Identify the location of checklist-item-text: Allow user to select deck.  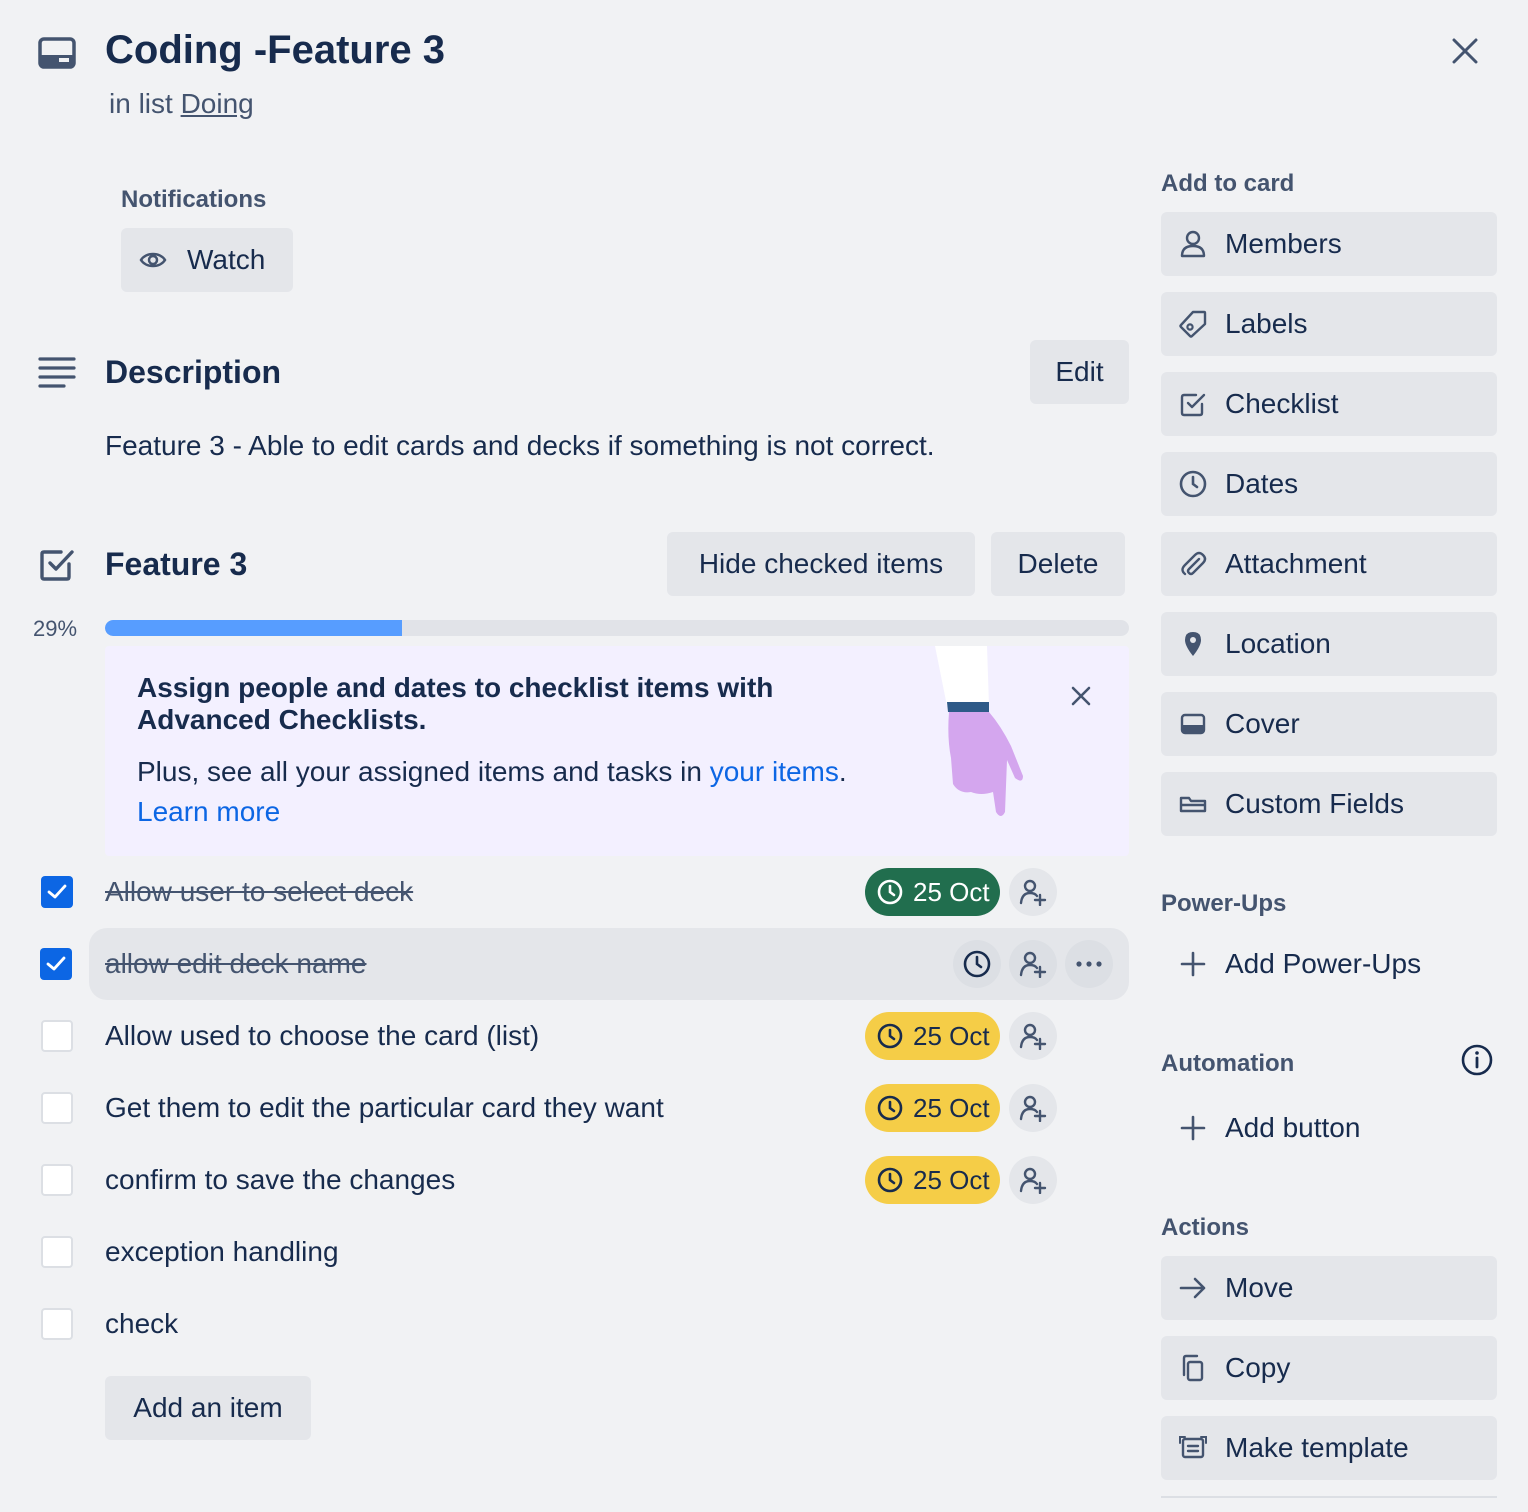
(259, 892).